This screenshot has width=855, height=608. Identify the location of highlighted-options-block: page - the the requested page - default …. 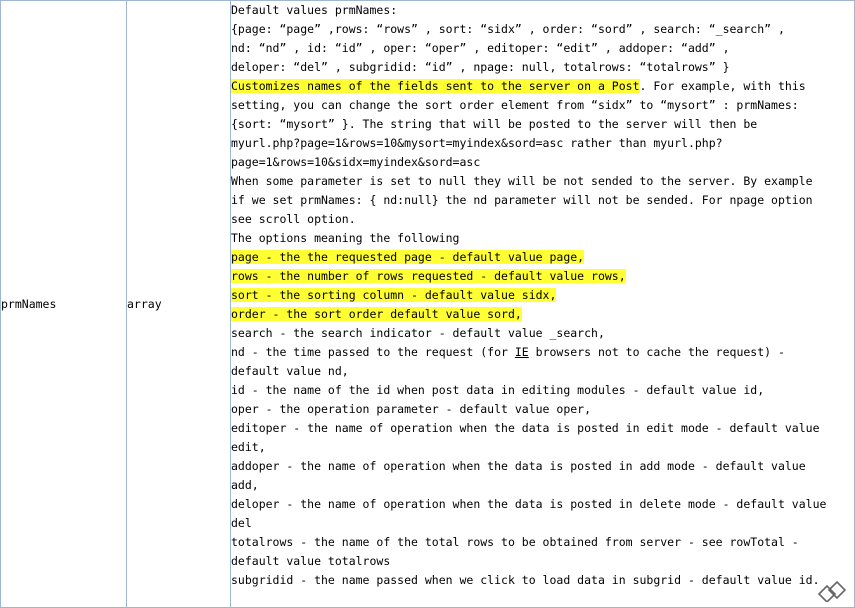
(542, 286).